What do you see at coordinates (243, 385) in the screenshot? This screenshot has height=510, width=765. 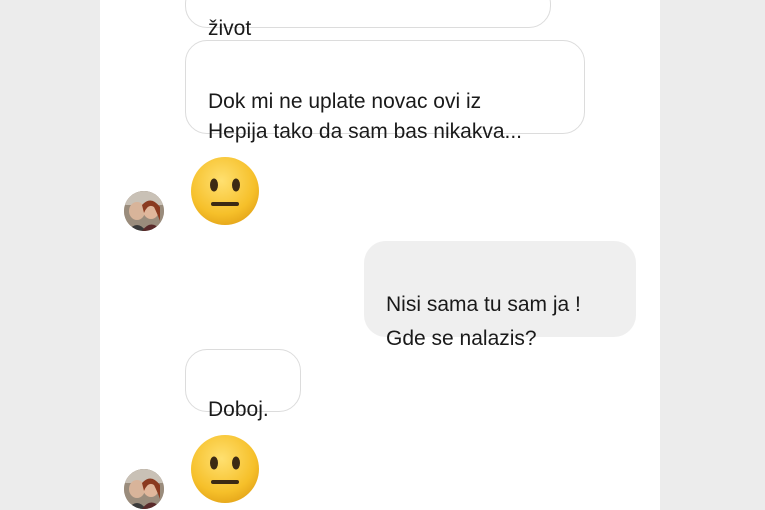 I see `message-bubble-incoming: Doboj.` at bounding box center [243, 385].